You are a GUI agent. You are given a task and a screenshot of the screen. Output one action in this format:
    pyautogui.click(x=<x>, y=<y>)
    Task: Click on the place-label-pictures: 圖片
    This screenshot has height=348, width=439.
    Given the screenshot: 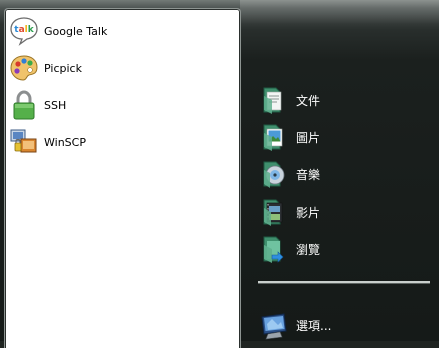 What is the action you would take?
    pyautogui.click(x=308, y=137)
    